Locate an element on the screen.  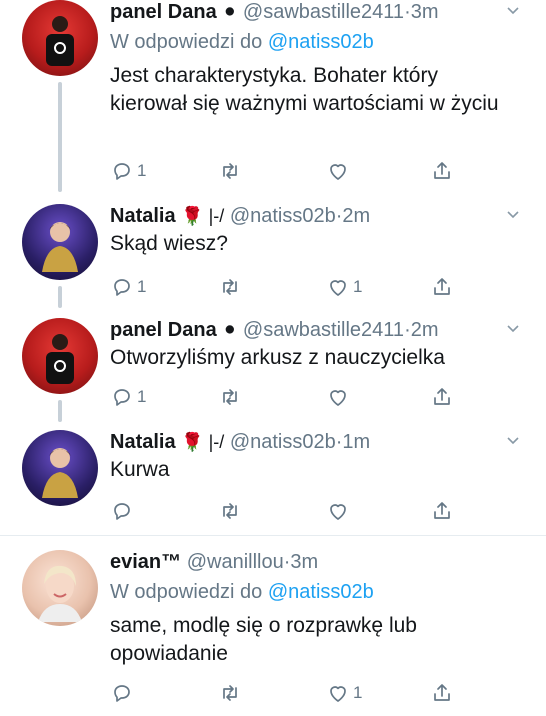
tweet-text: Skąd wiesz? is located at coordinates (169, 243).